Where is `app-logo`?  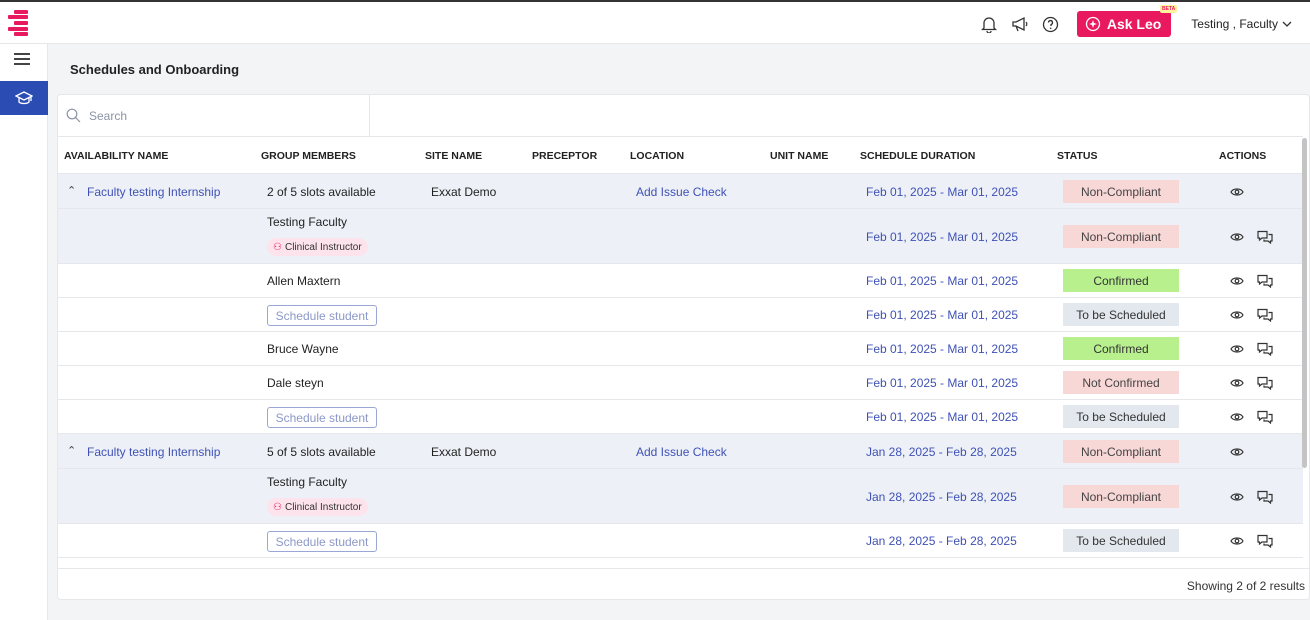 app-logo is located at coordinates (19, 23).